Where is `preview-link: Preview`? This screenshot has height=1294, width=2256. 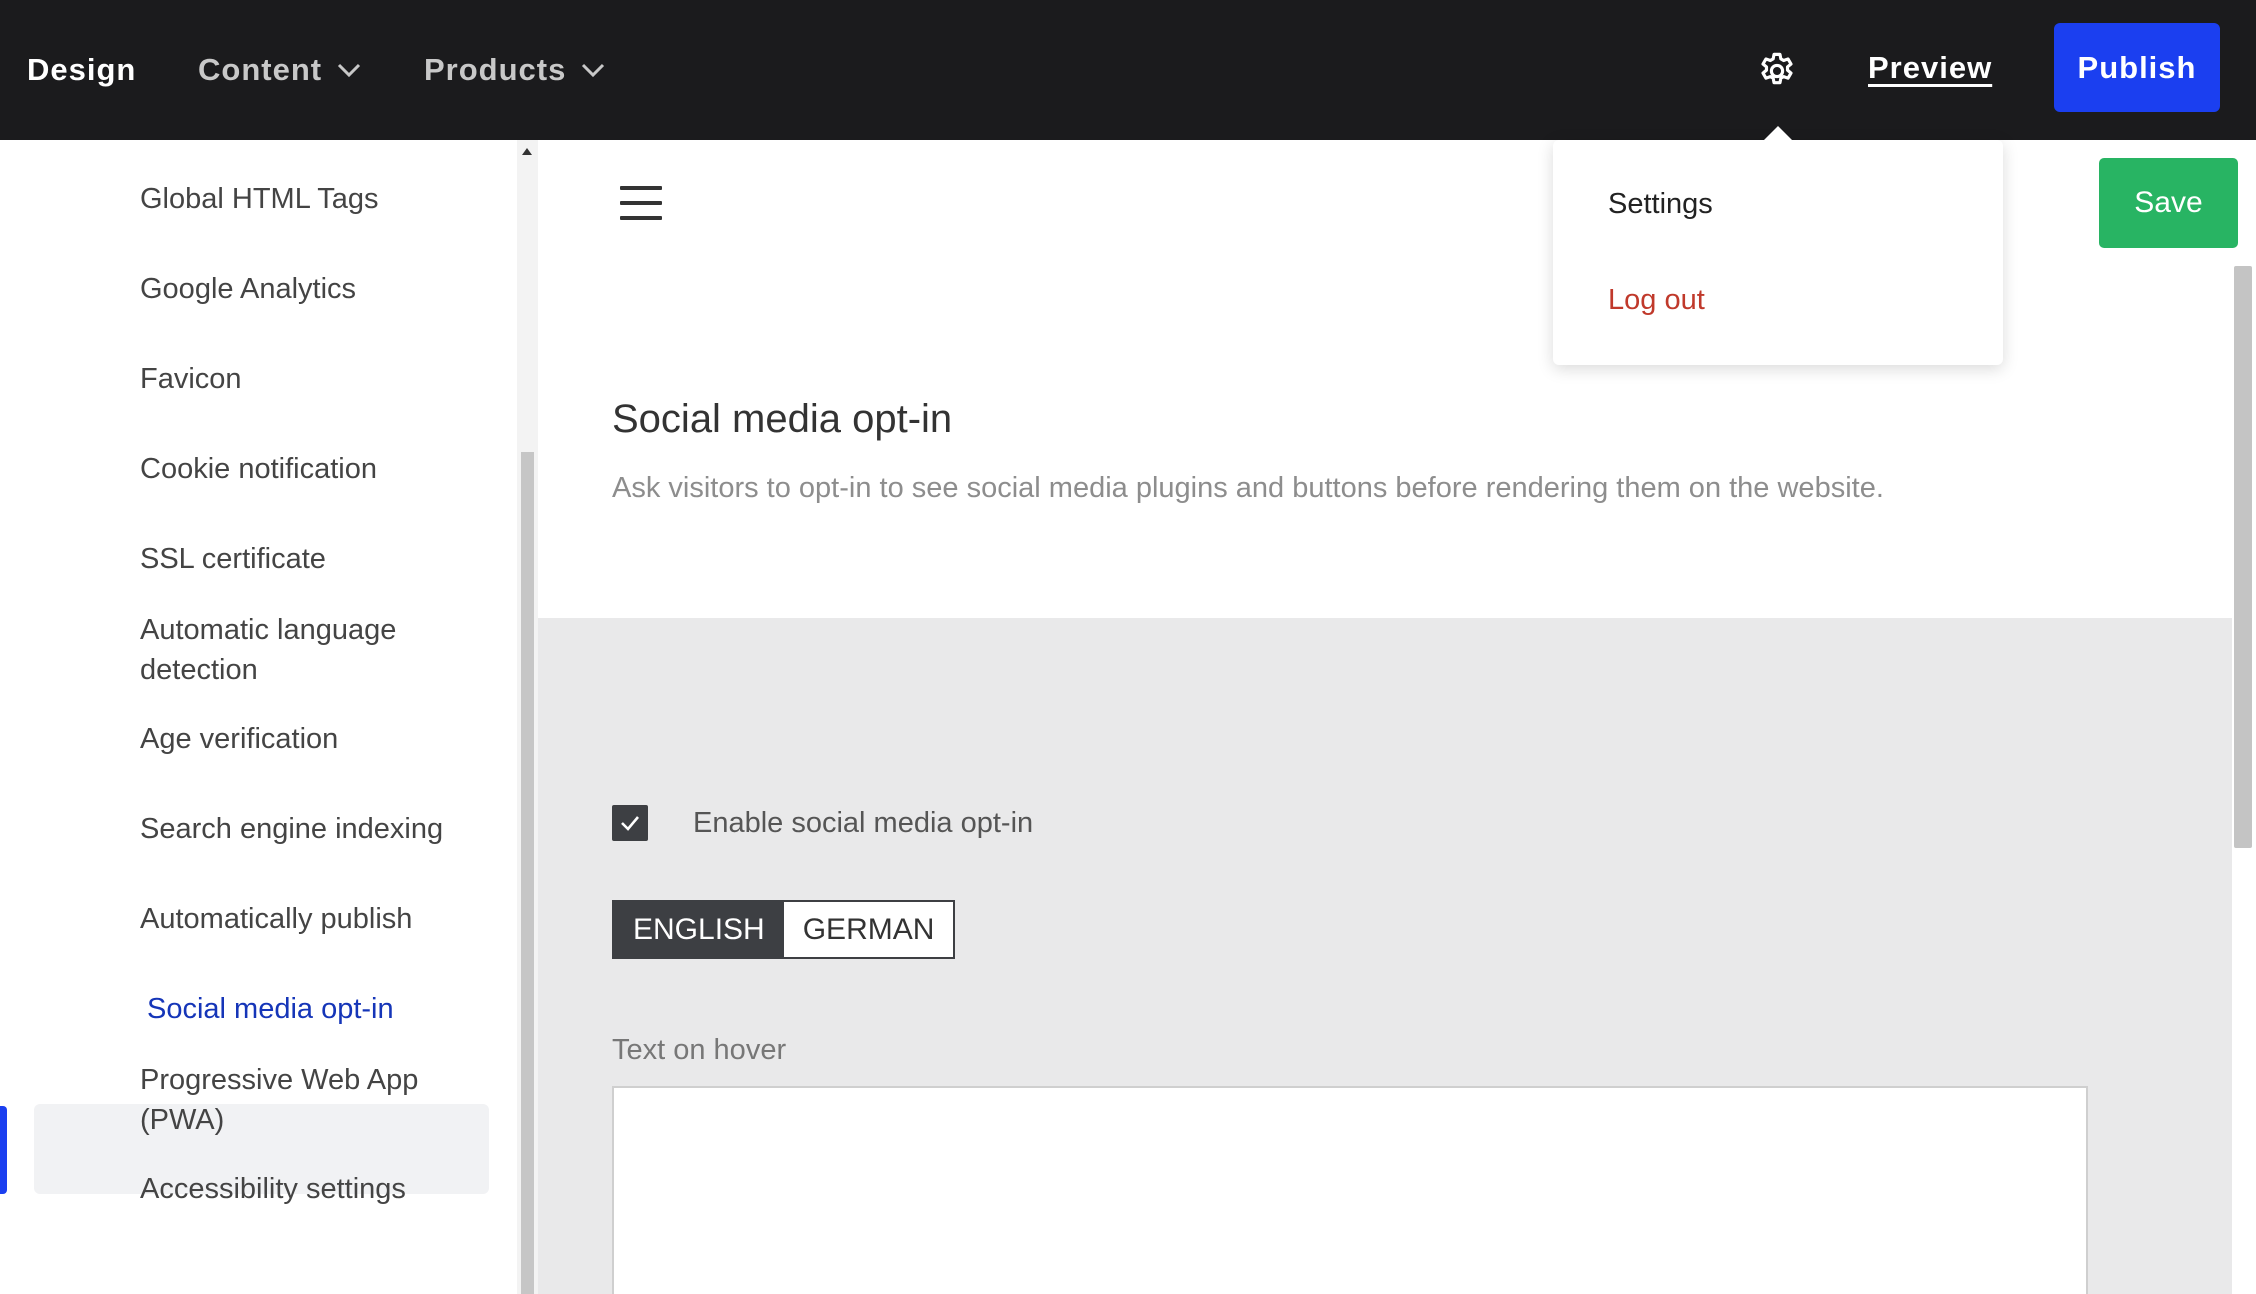 preview-link: Preview is located at coordinates (1930, 70).